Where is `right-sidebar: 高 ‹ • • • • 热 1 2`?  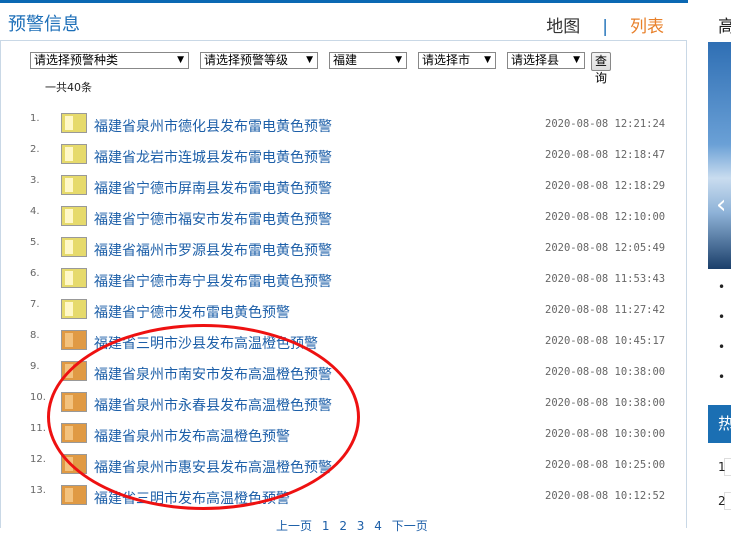
right-sidebar: 高 ‹ • • • • 热 1 2 is located at coordinates (719, 264).